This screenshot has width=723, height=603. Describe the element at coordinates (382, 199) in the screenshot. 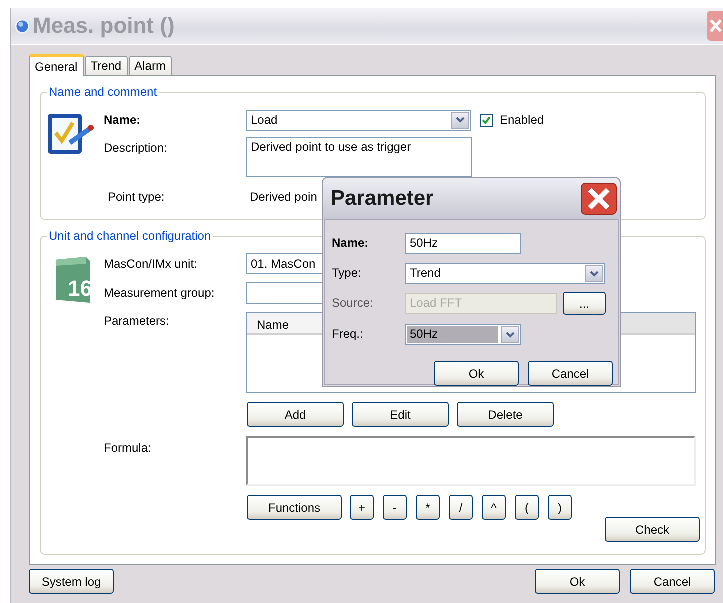

I see `dialog-title: Parameter` at that location.